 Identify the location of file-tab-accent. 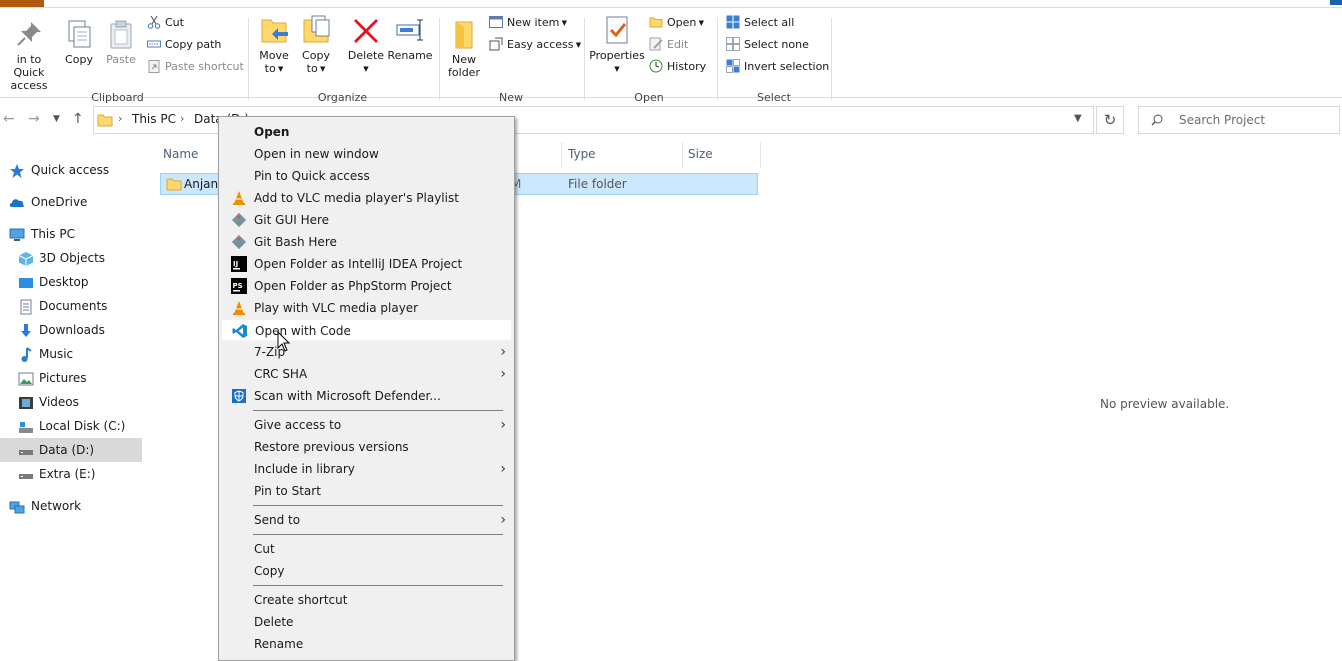
(22, 3).